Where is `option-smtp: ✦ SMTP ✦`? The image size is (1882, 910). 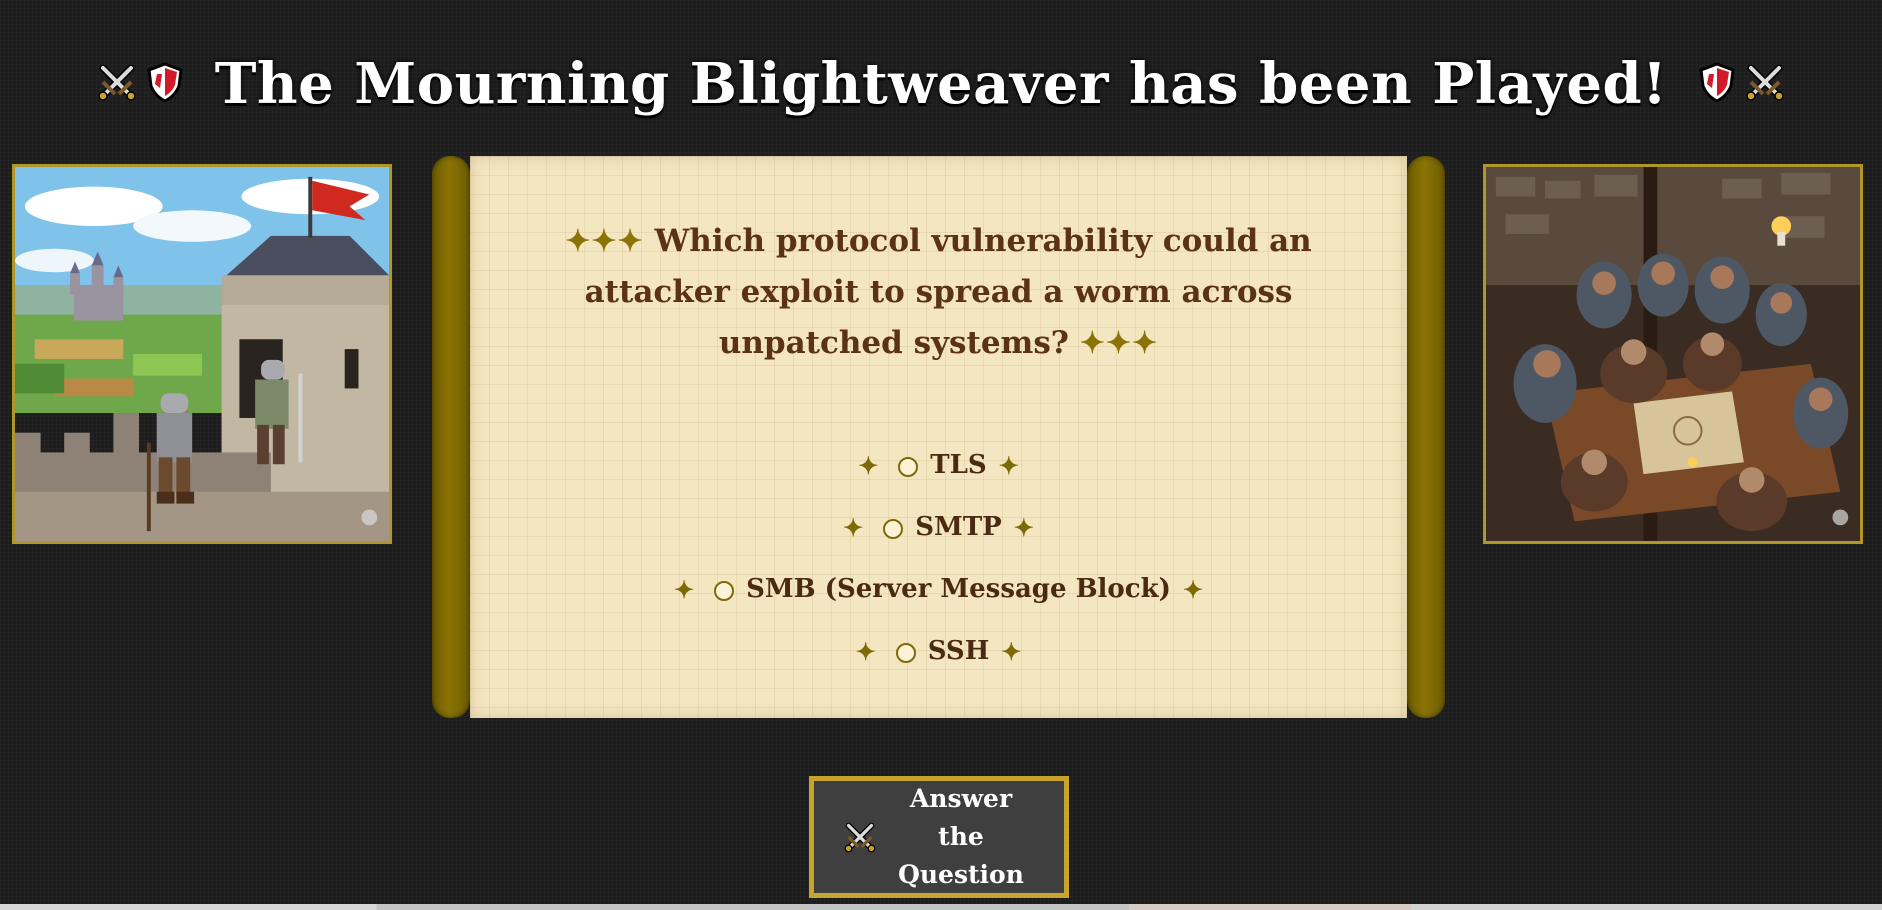 option-smtp: ✦ SMTP ✦ is located at coordinates (938, 527).